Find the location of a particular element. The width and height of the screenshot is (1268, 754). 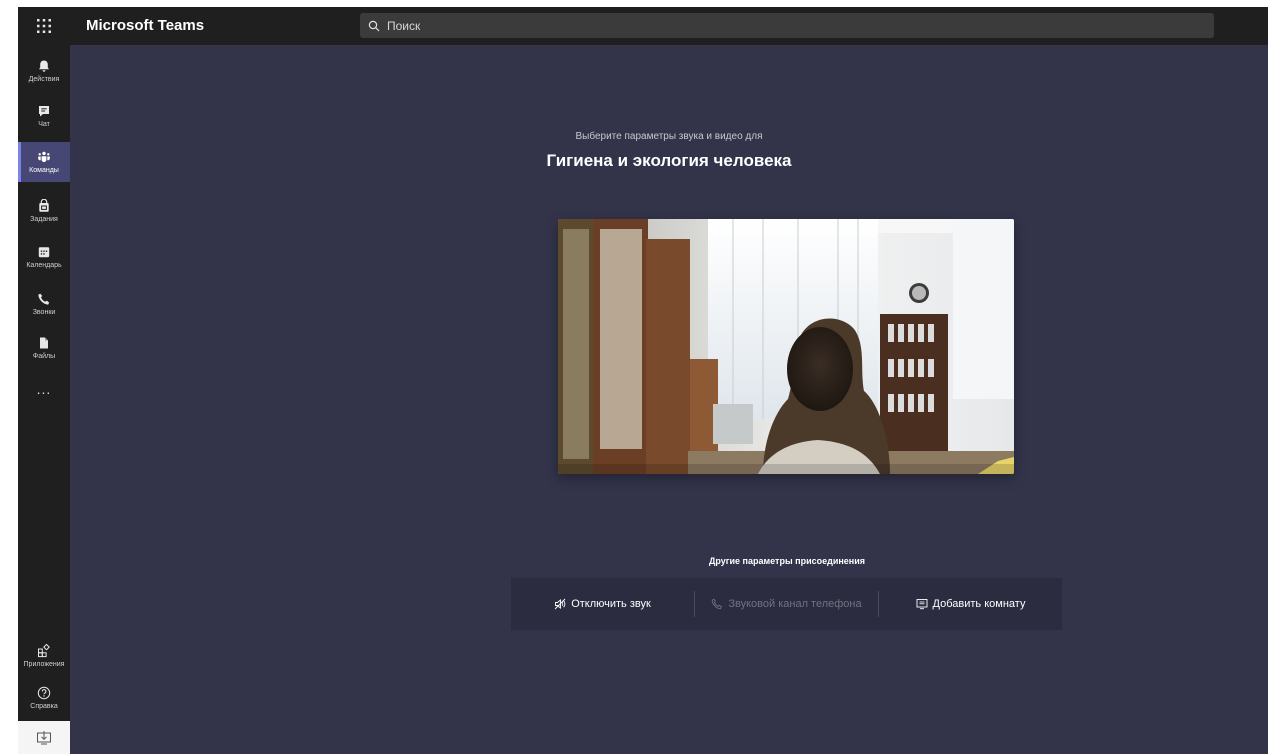

download-icon is located at coordinates (44, 737).